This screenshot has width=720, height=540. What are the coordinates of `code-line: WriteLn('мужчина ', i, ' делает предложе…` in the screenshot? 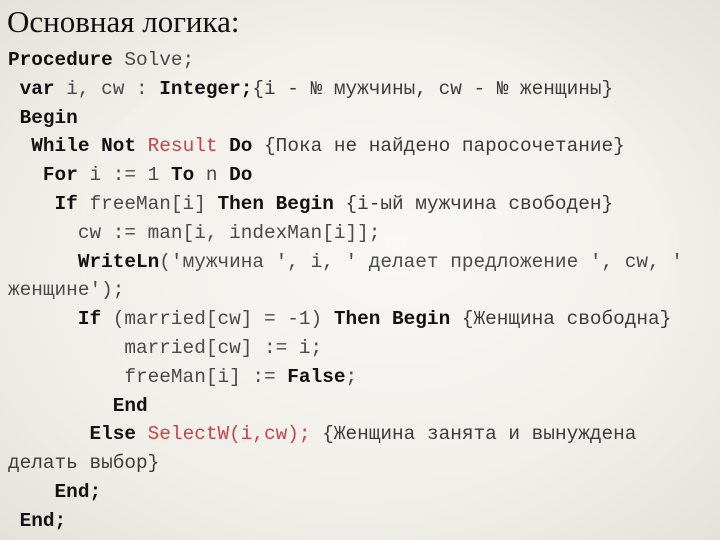 It's located at (345, 262).